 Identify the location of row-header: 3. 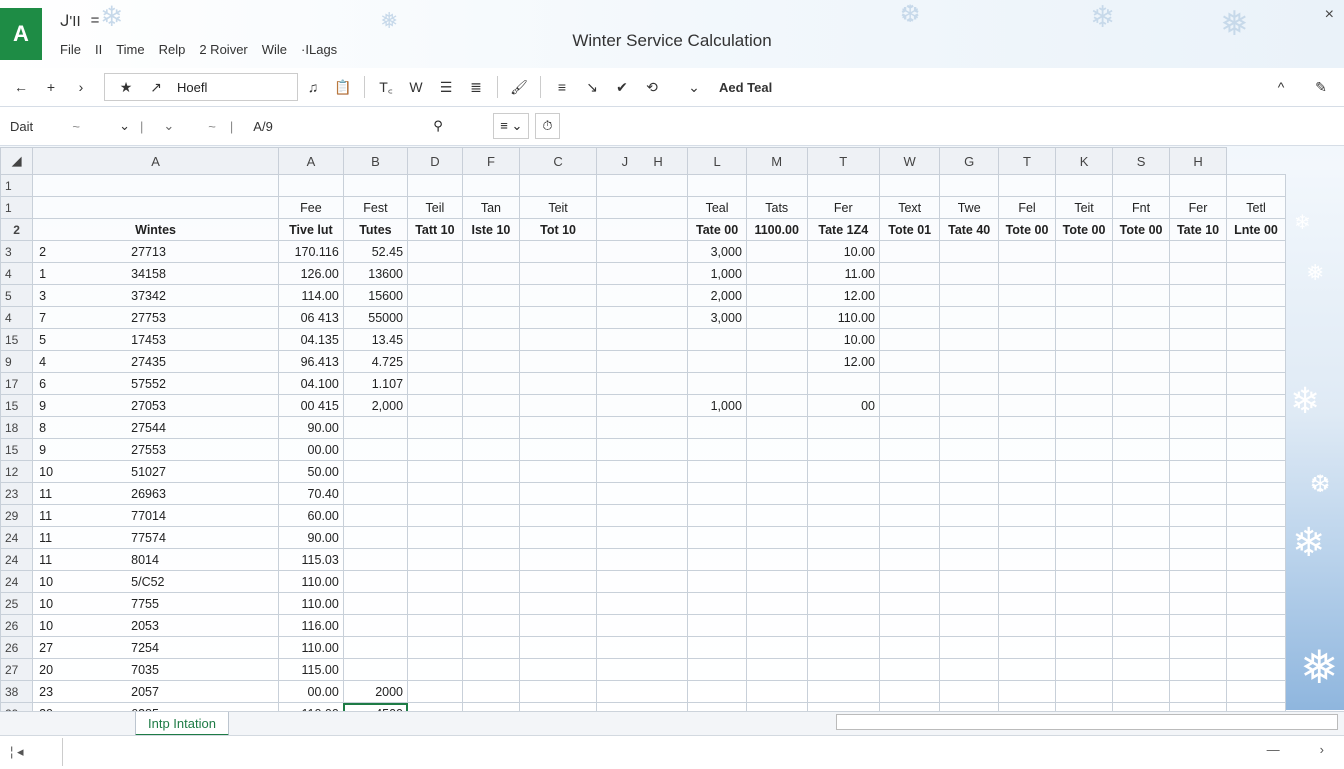
(17, 251).